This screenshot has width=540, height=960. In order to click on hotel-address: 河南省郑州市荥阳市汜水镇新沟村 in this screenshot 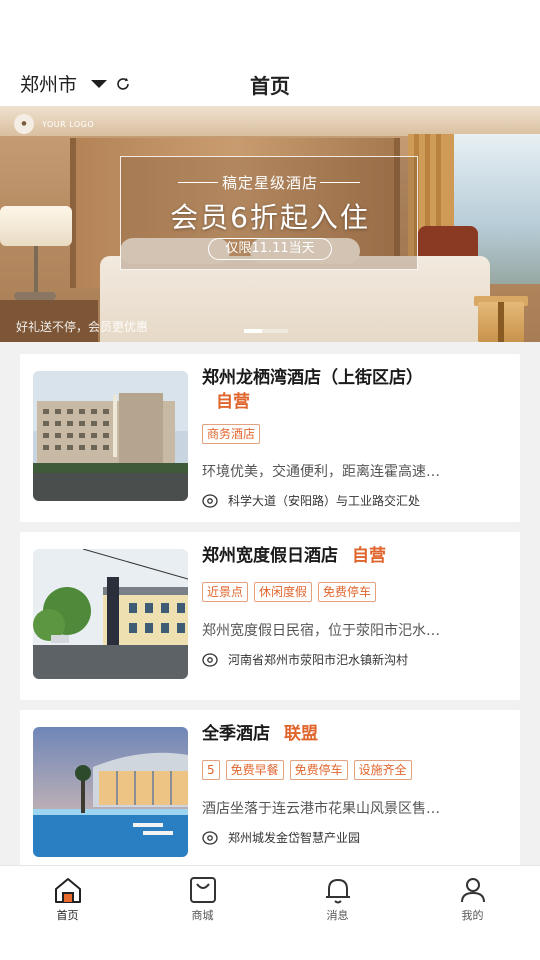, I will do `click(351, 659)`.